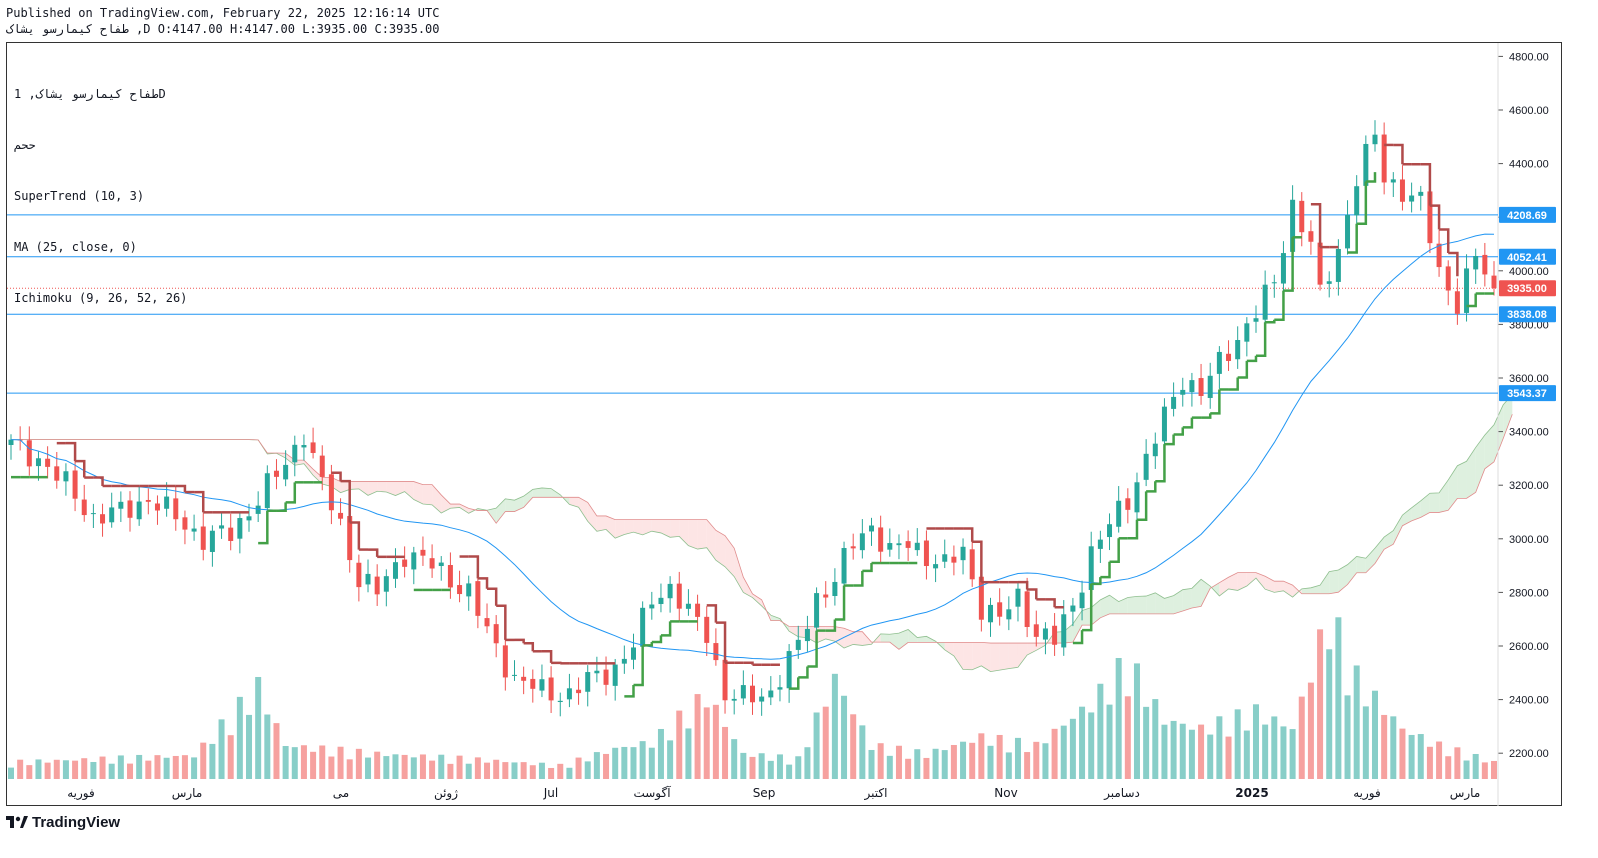  What do you see at coordinates (17, 822) in the screenshot?
I see `tradingview-logo-icon` at bounding box center [17, 822].